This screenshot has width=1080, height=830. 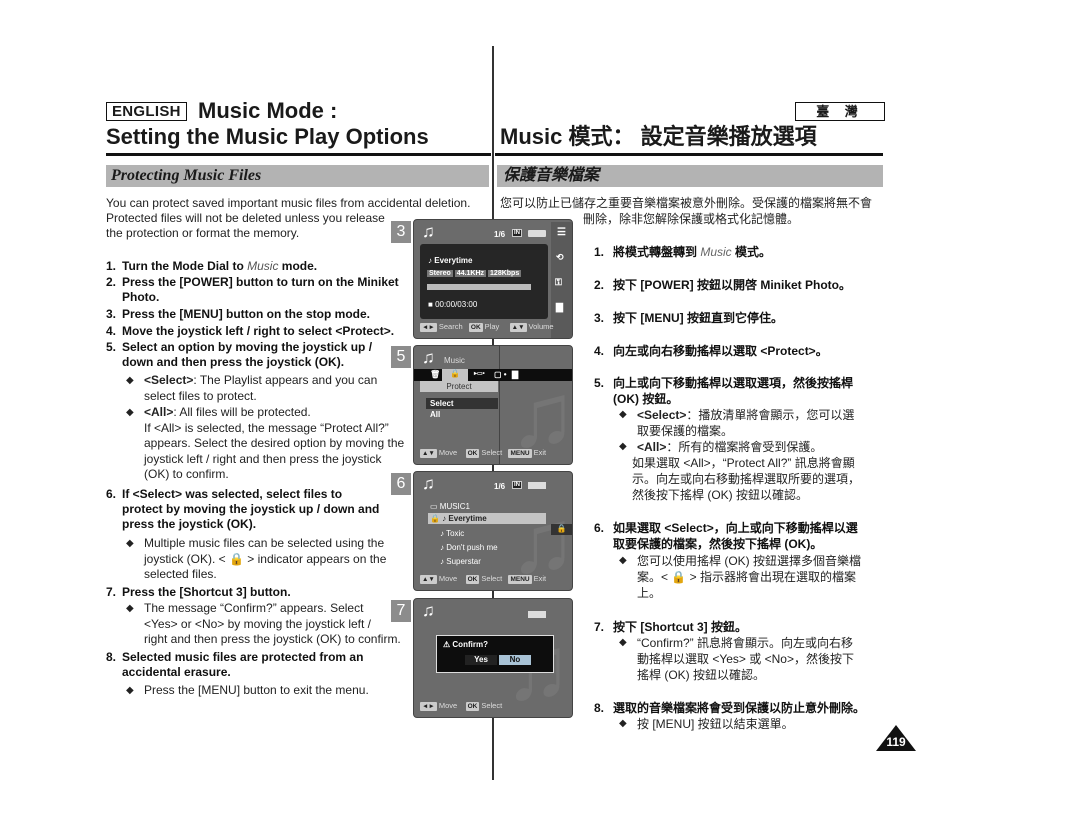 What do you see at coordinates (551, 175) in the screenshot?
I see `section-title-zh: 保護音樂檔案` at bounding box center [551, 175].